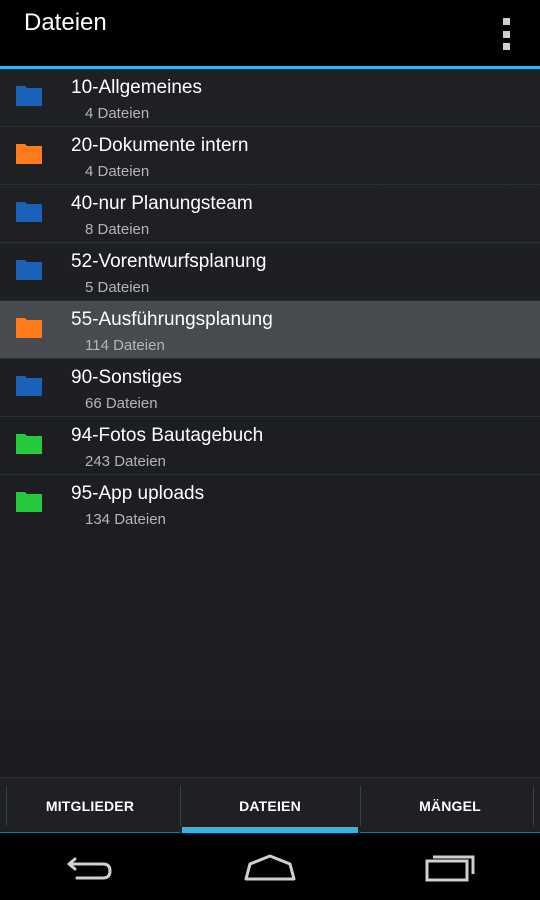 This screenshot has height=900, width=540. I want to click on tab-dateien: DATEIEN, so click(270, 806).